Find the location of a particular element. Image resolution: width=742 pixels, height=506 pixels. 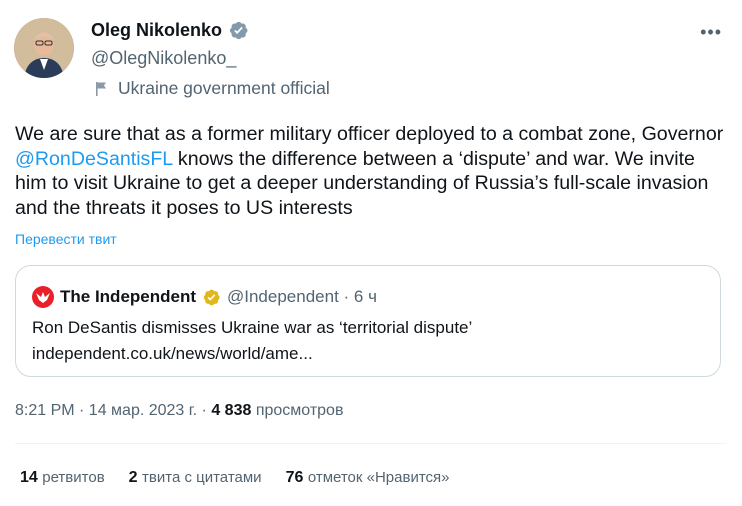

quotes-label: твита с цитатами is located at coordinates (202, 477).